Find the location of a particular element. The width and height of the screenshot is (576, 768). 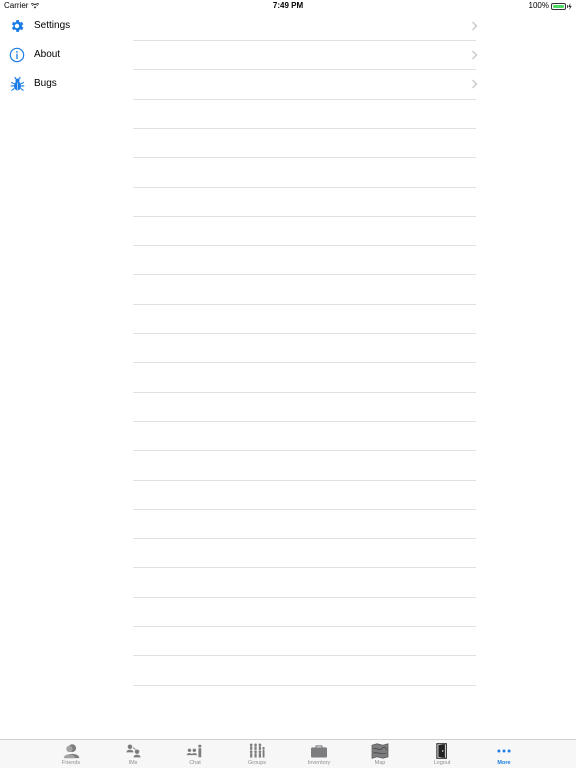

tab-label: Chat is located at coordinates (195, 763).